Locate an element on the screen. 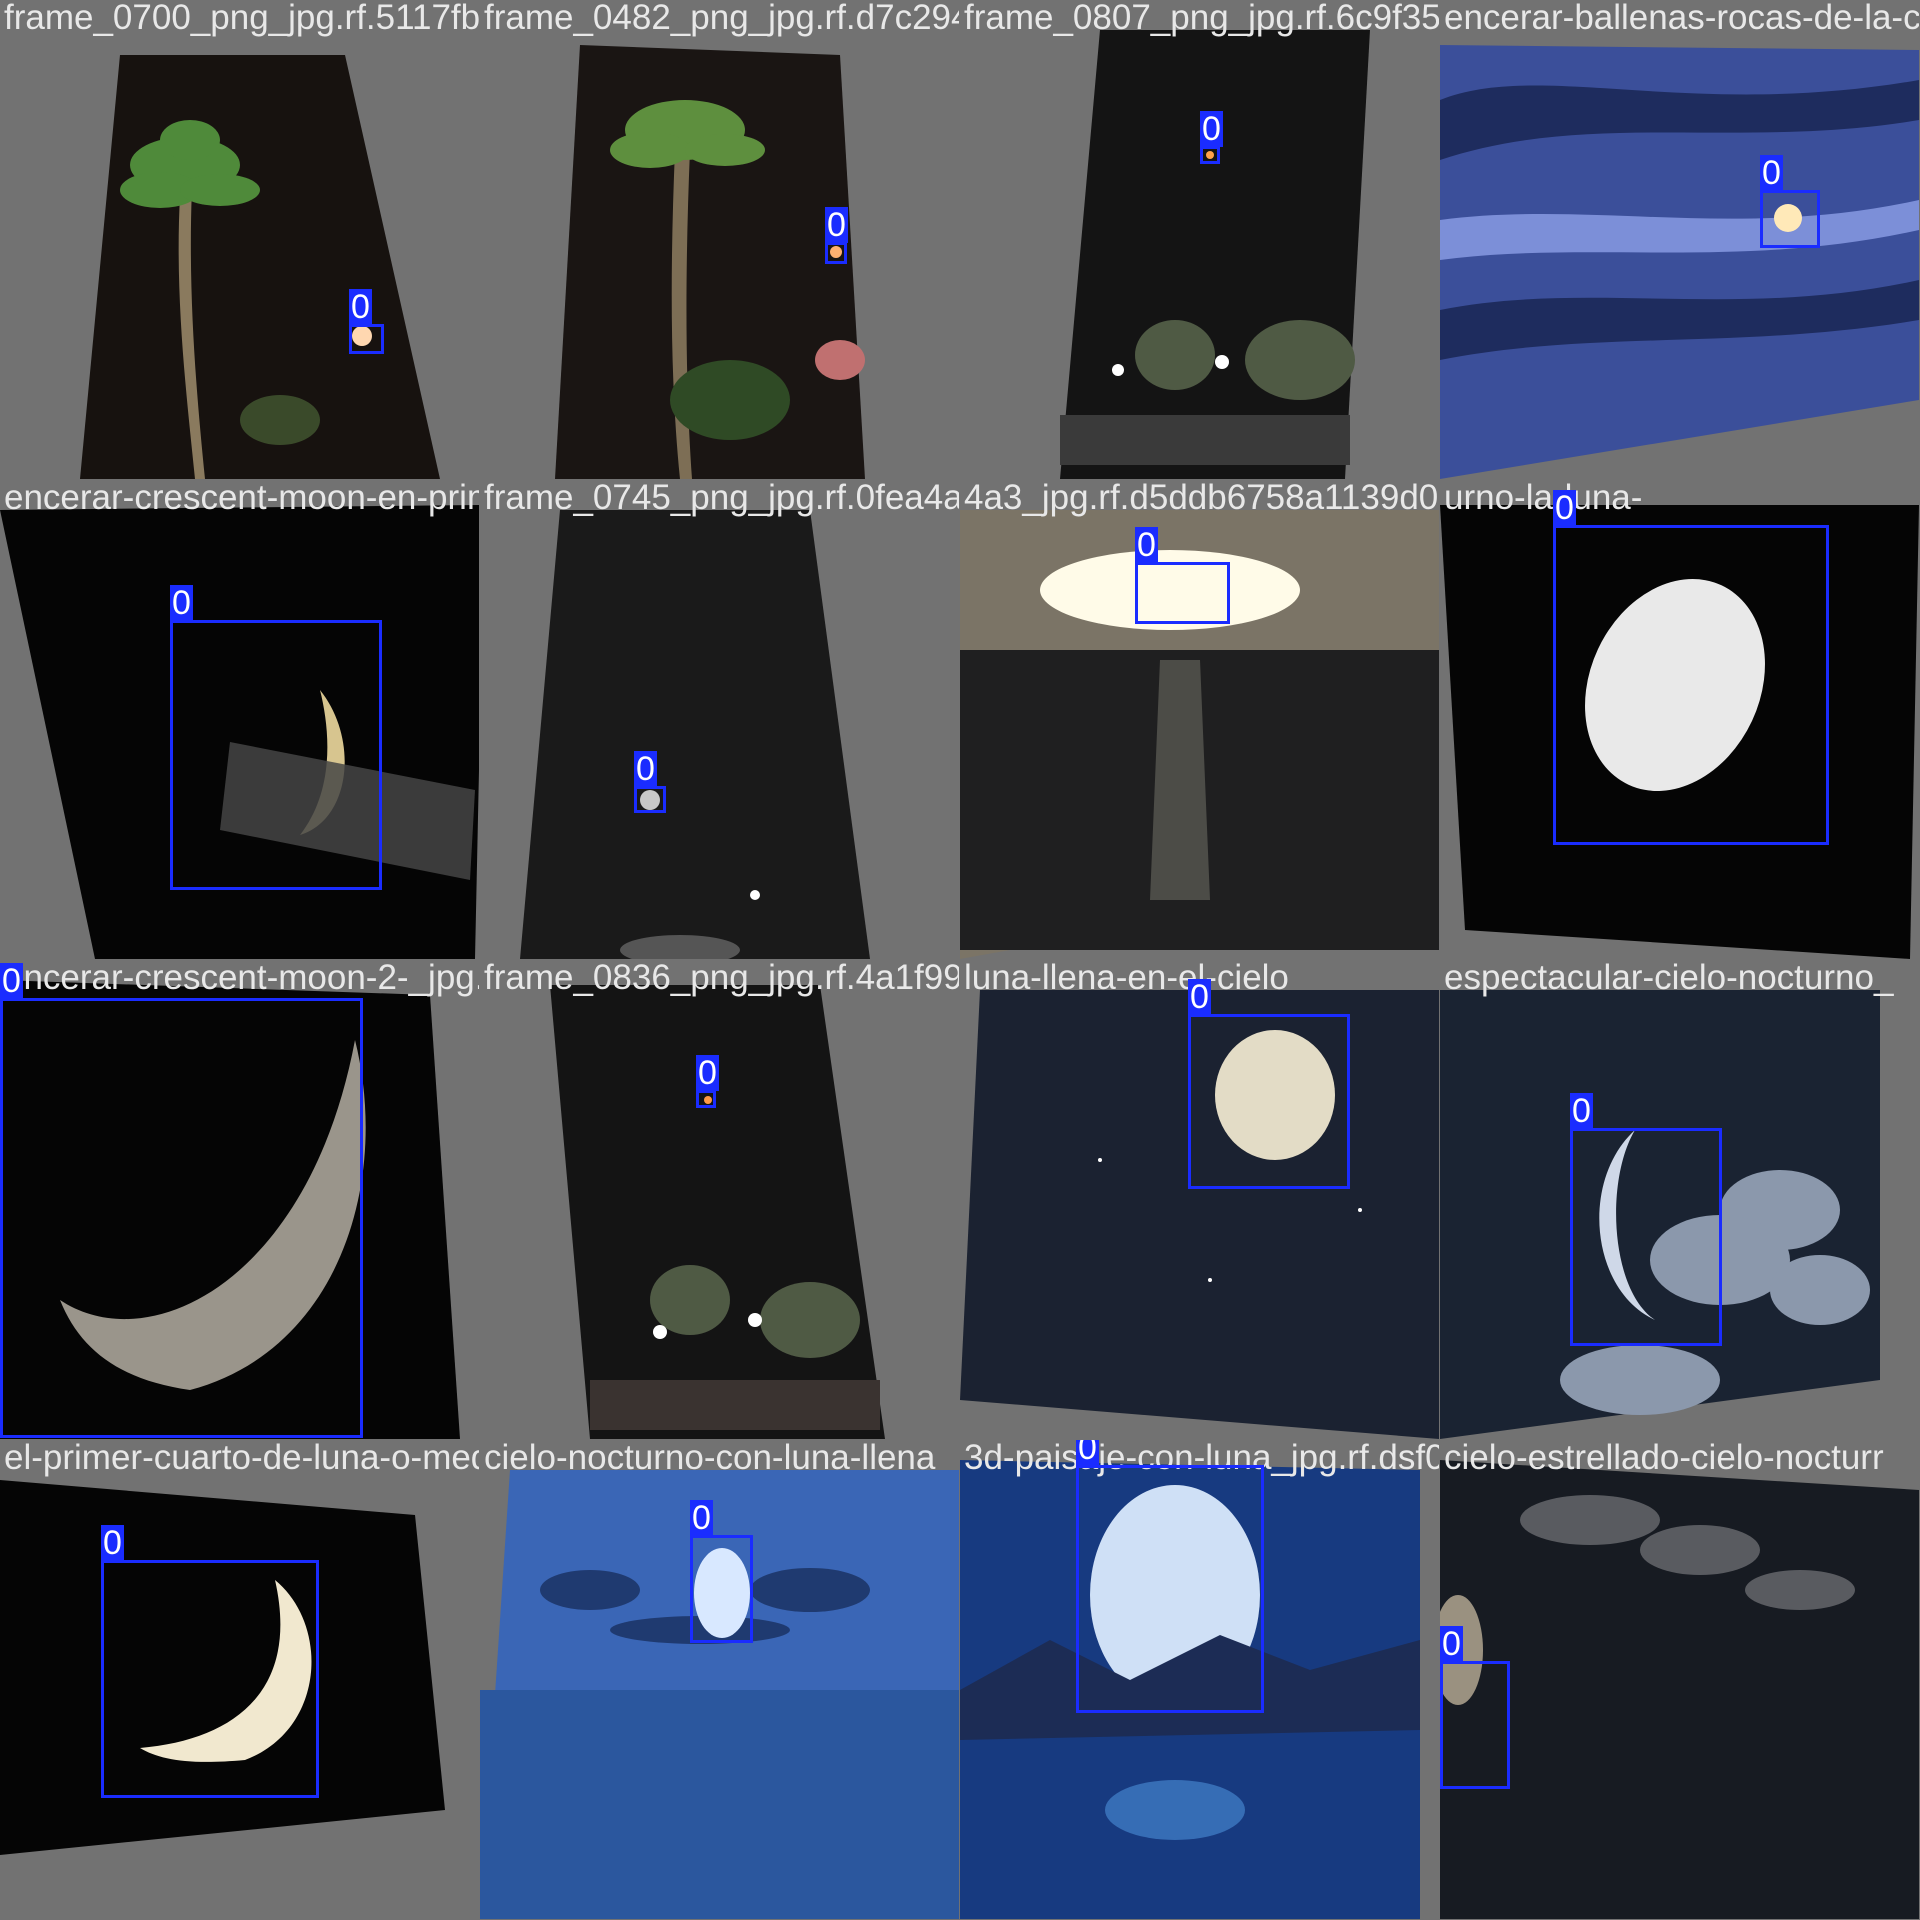  tile-8: urno-la-luna- 0 is located at coordinates (1679, 719).